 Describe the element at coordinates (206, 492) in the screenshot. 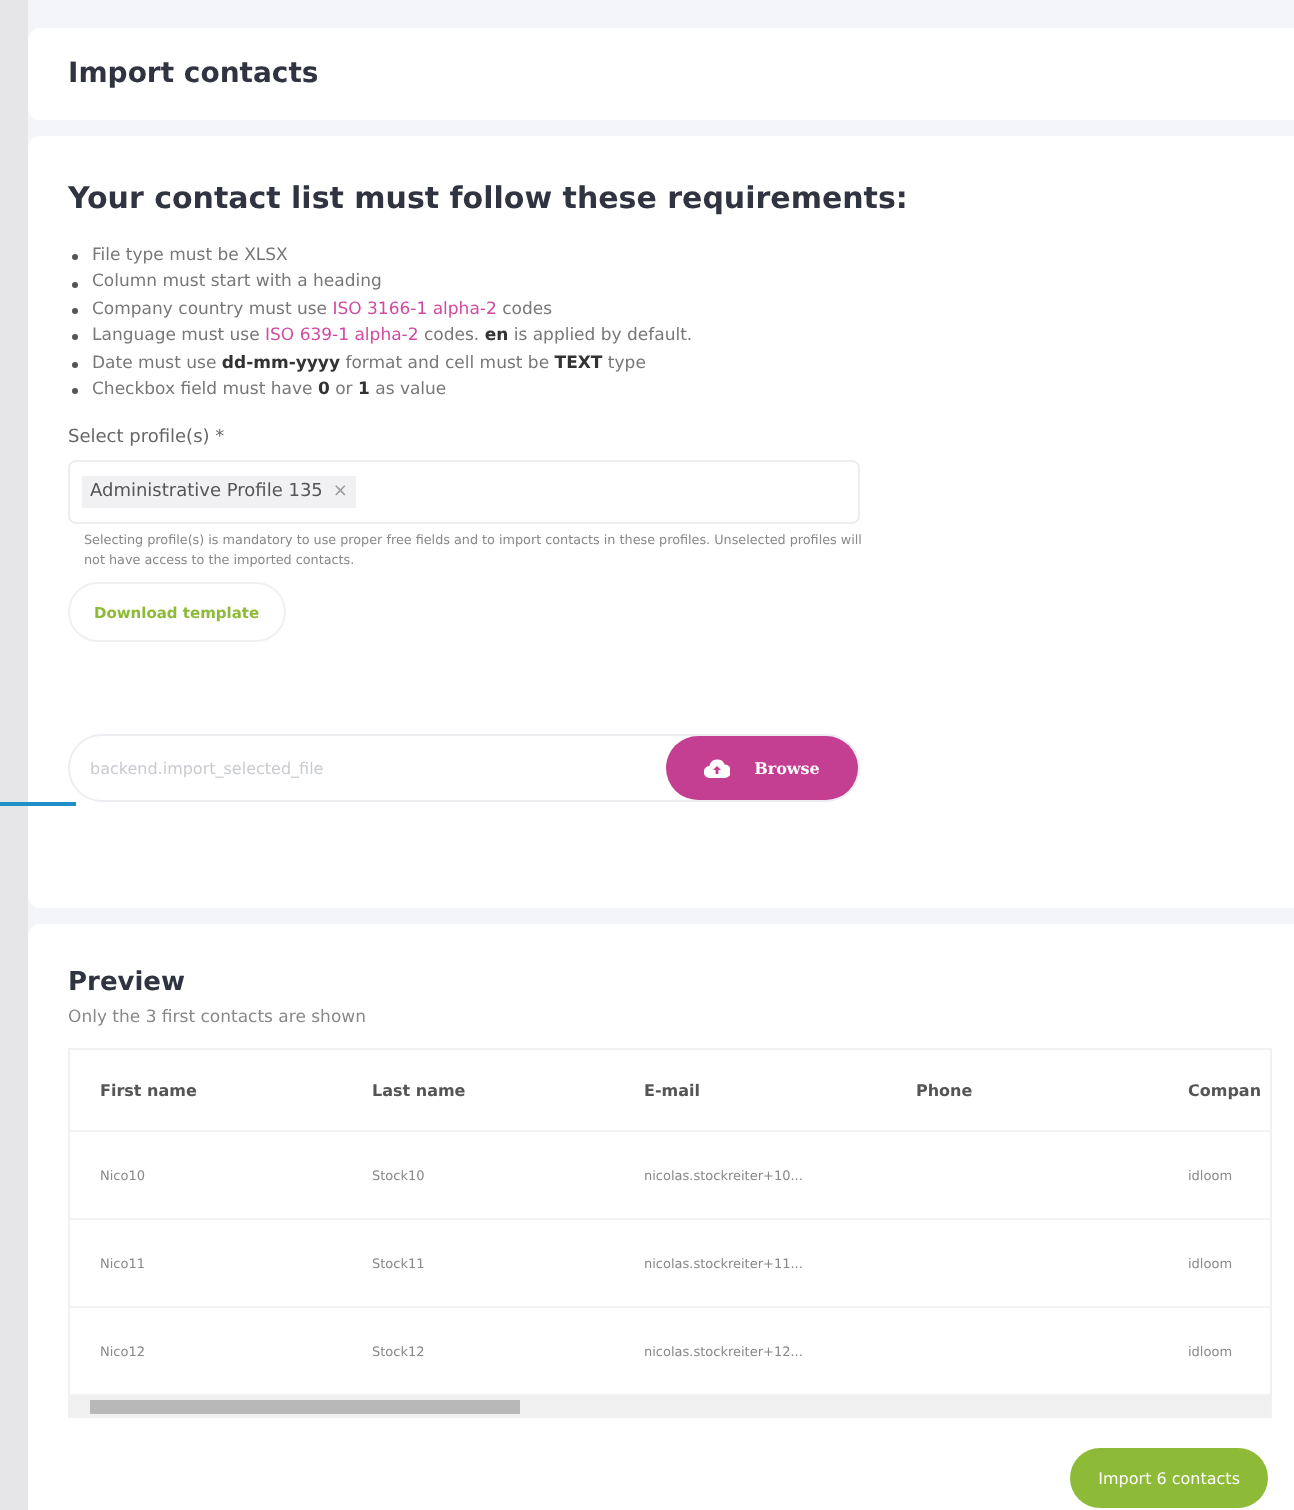

I see `tag-label: Administrative Profile 135` at that location.